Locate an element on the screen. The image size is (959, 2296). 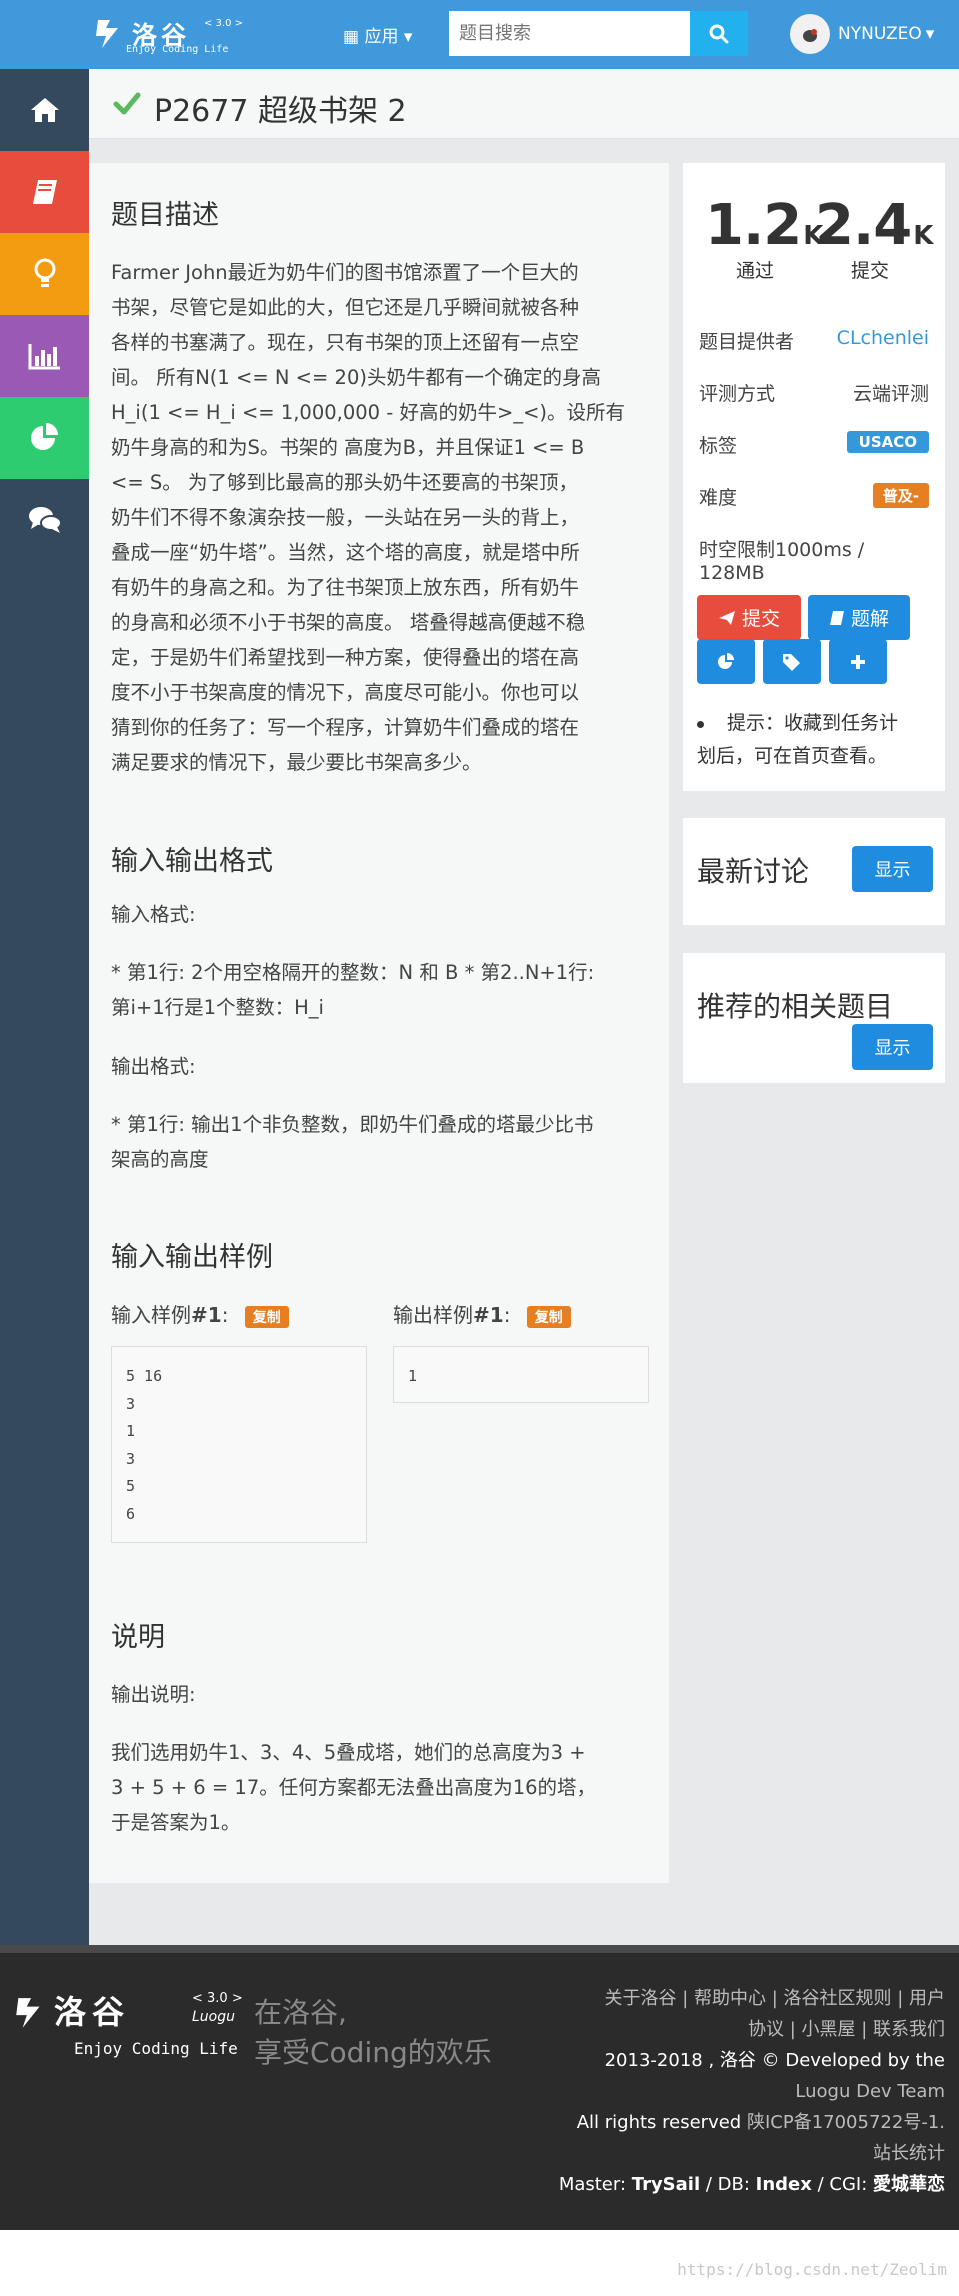
output-sample-label-text: 输出样例 is located at coordinates (433, 1315).